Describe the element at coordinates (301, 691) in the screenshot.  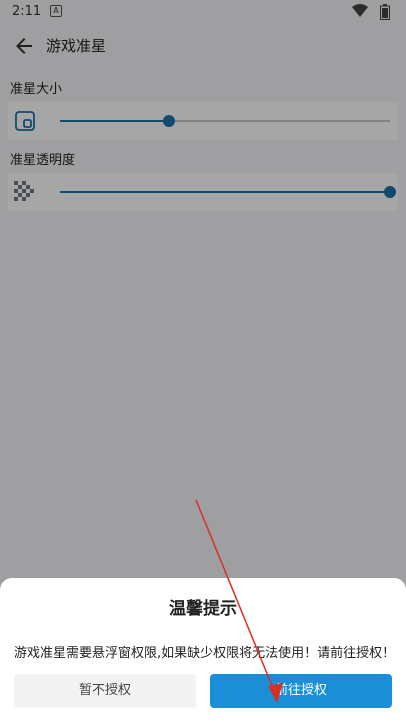
I see `grant-permission-button: 前往授权` at that location.